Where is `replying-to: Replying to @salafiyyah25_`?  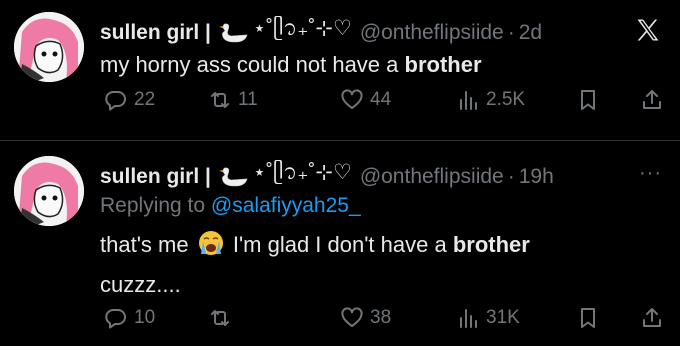 replying-to: Replying to @salafiyyah25_ is located at coordinates (230, 206).